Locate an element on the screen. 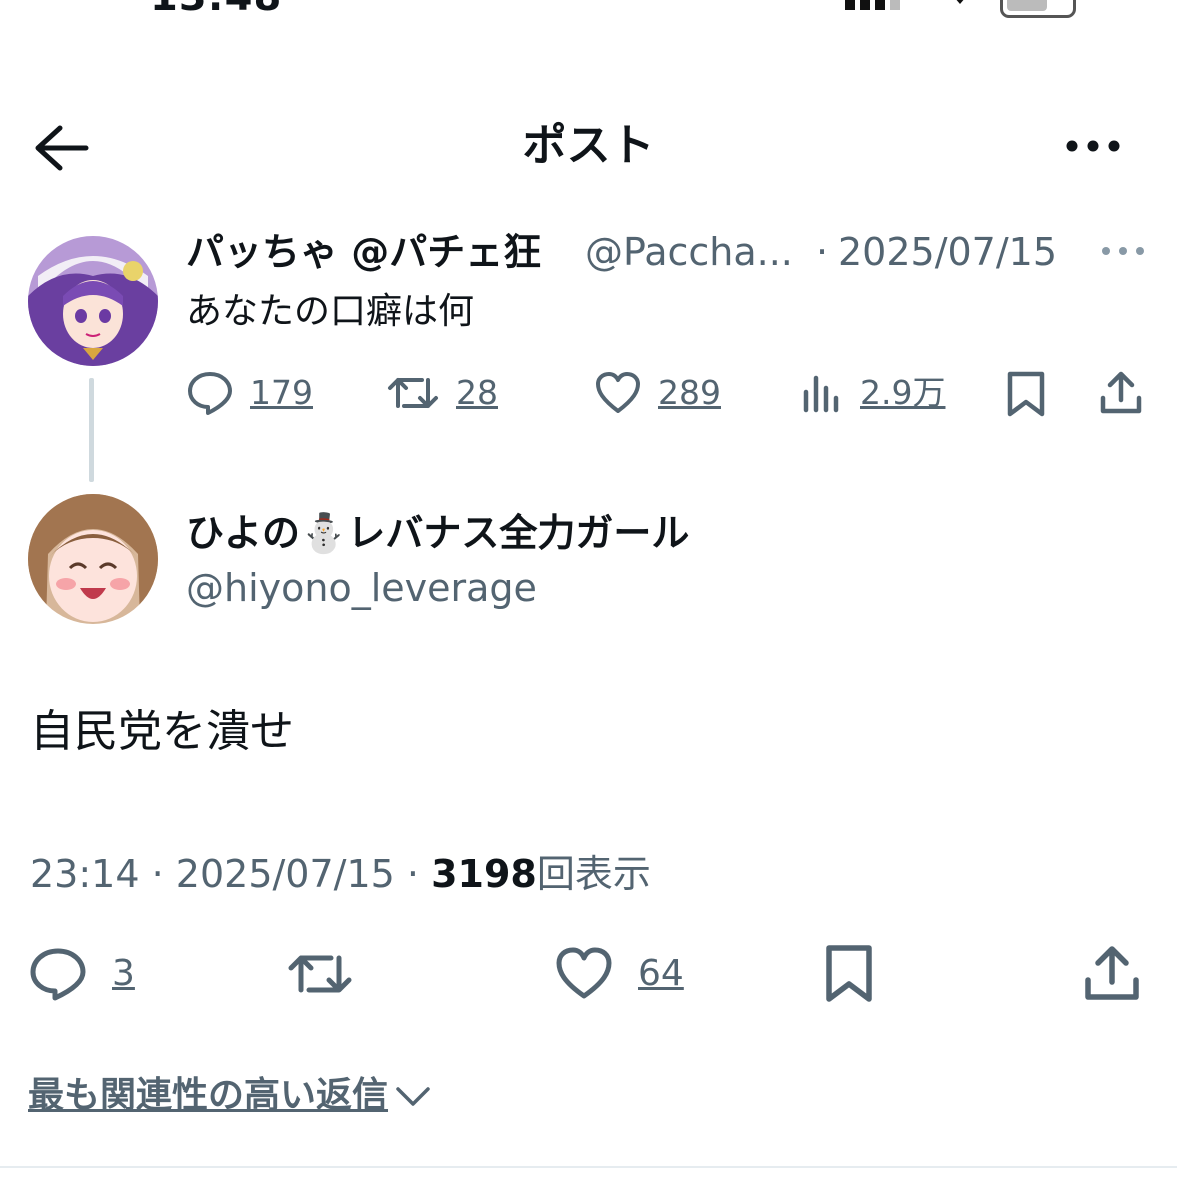 The height and width of the screenshot is (1200, 1177). parent-more-button is located at coordinates (1123, 251).